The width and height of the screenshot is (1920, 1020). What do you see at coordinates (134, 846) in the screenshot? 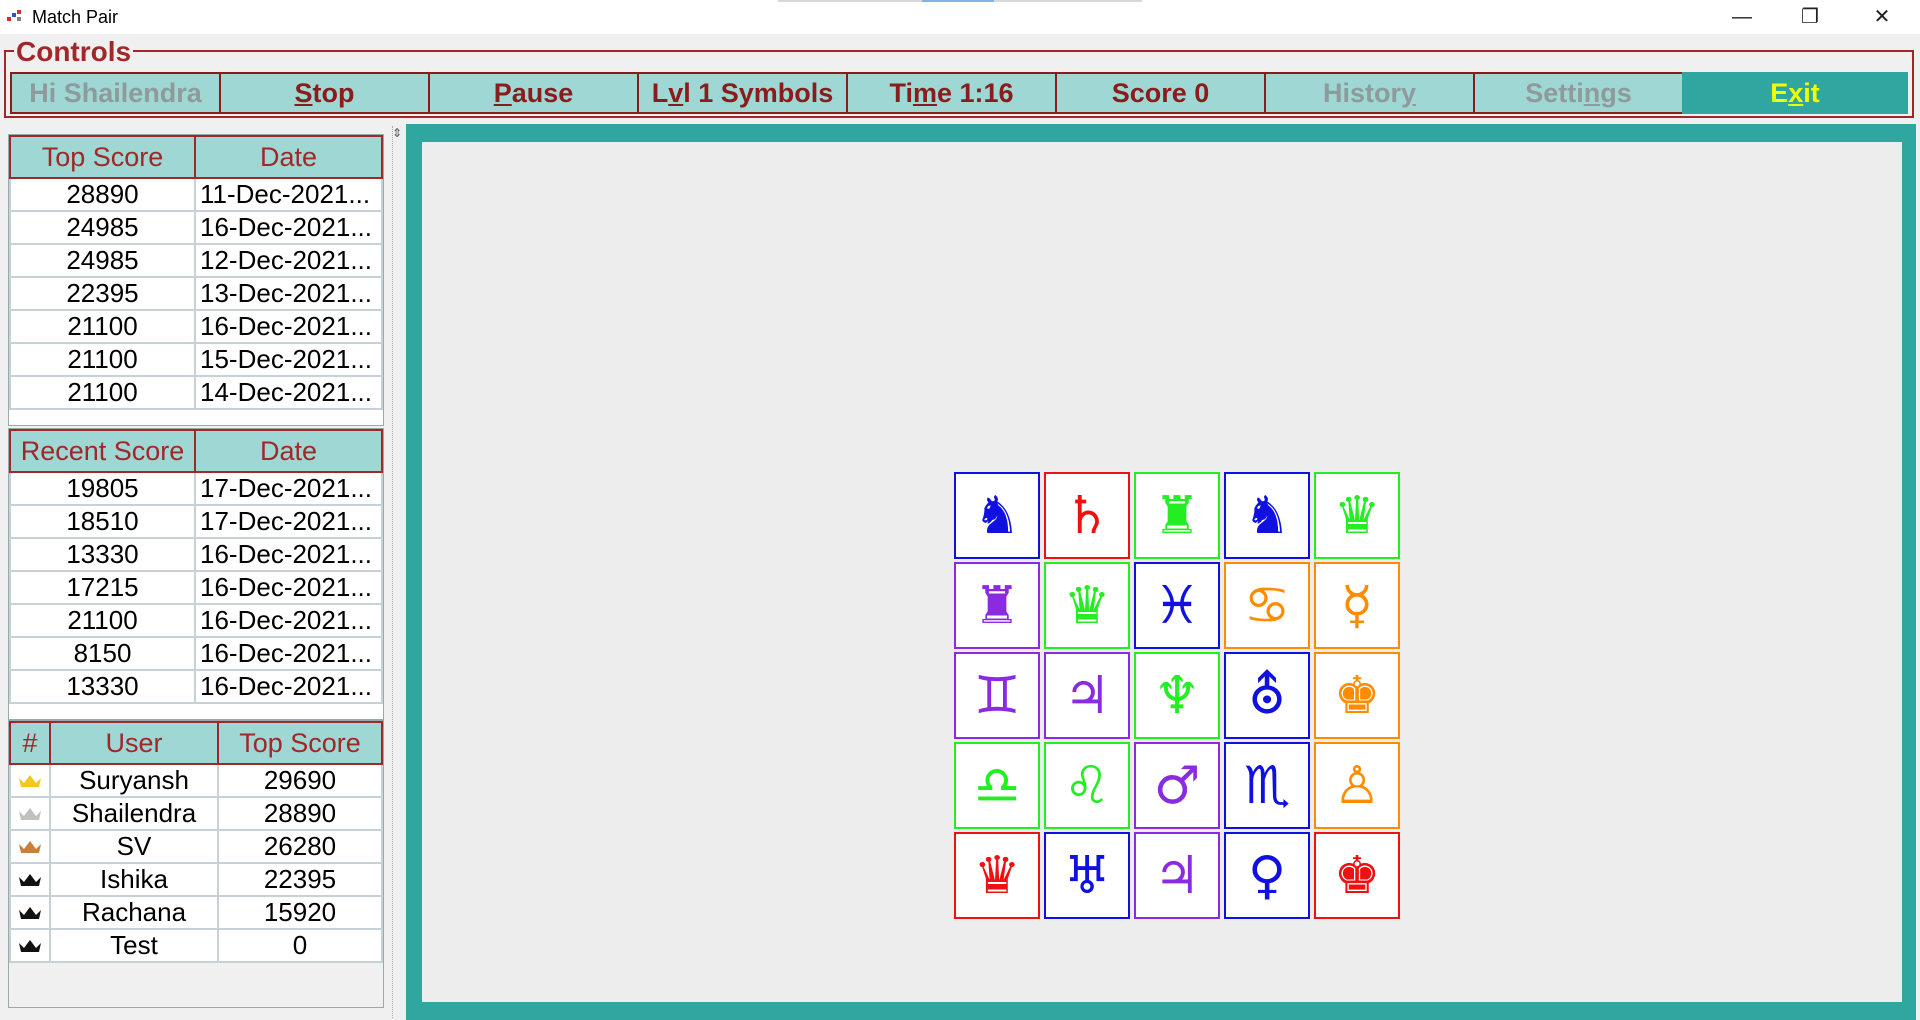
I see `user-cell: SV` at bounding box center [134, 846].